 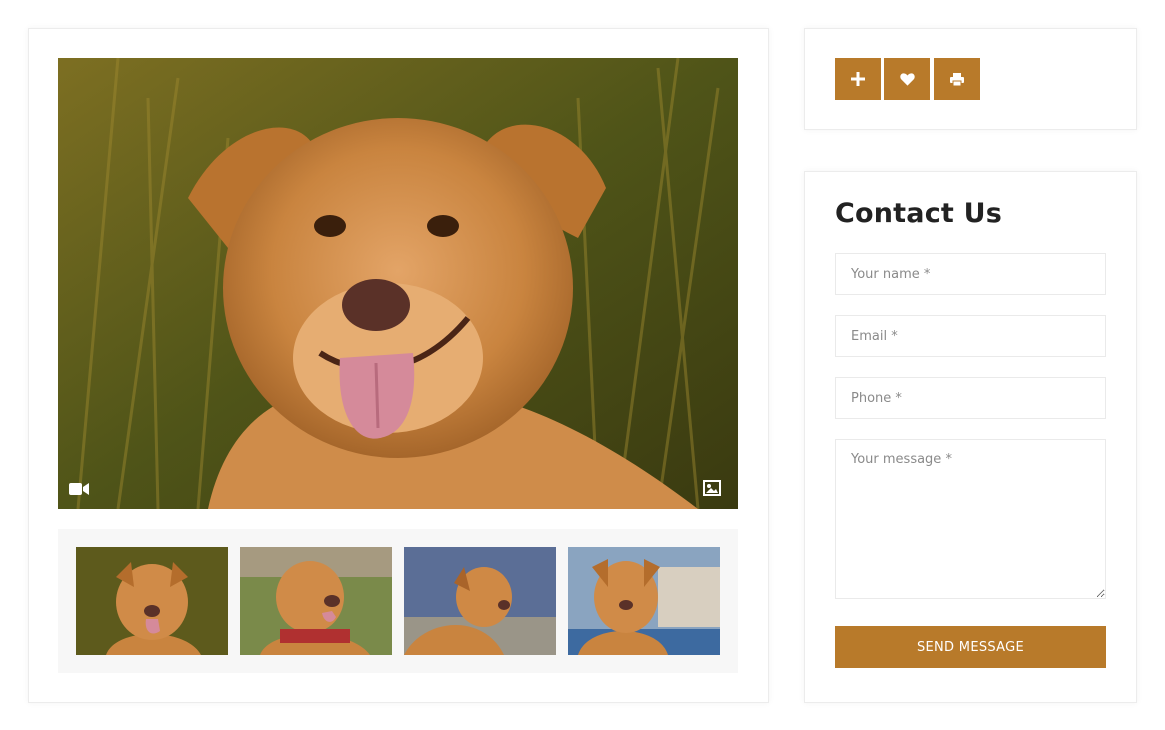 I want to click on plus-icon, so click(x=858, y=79).